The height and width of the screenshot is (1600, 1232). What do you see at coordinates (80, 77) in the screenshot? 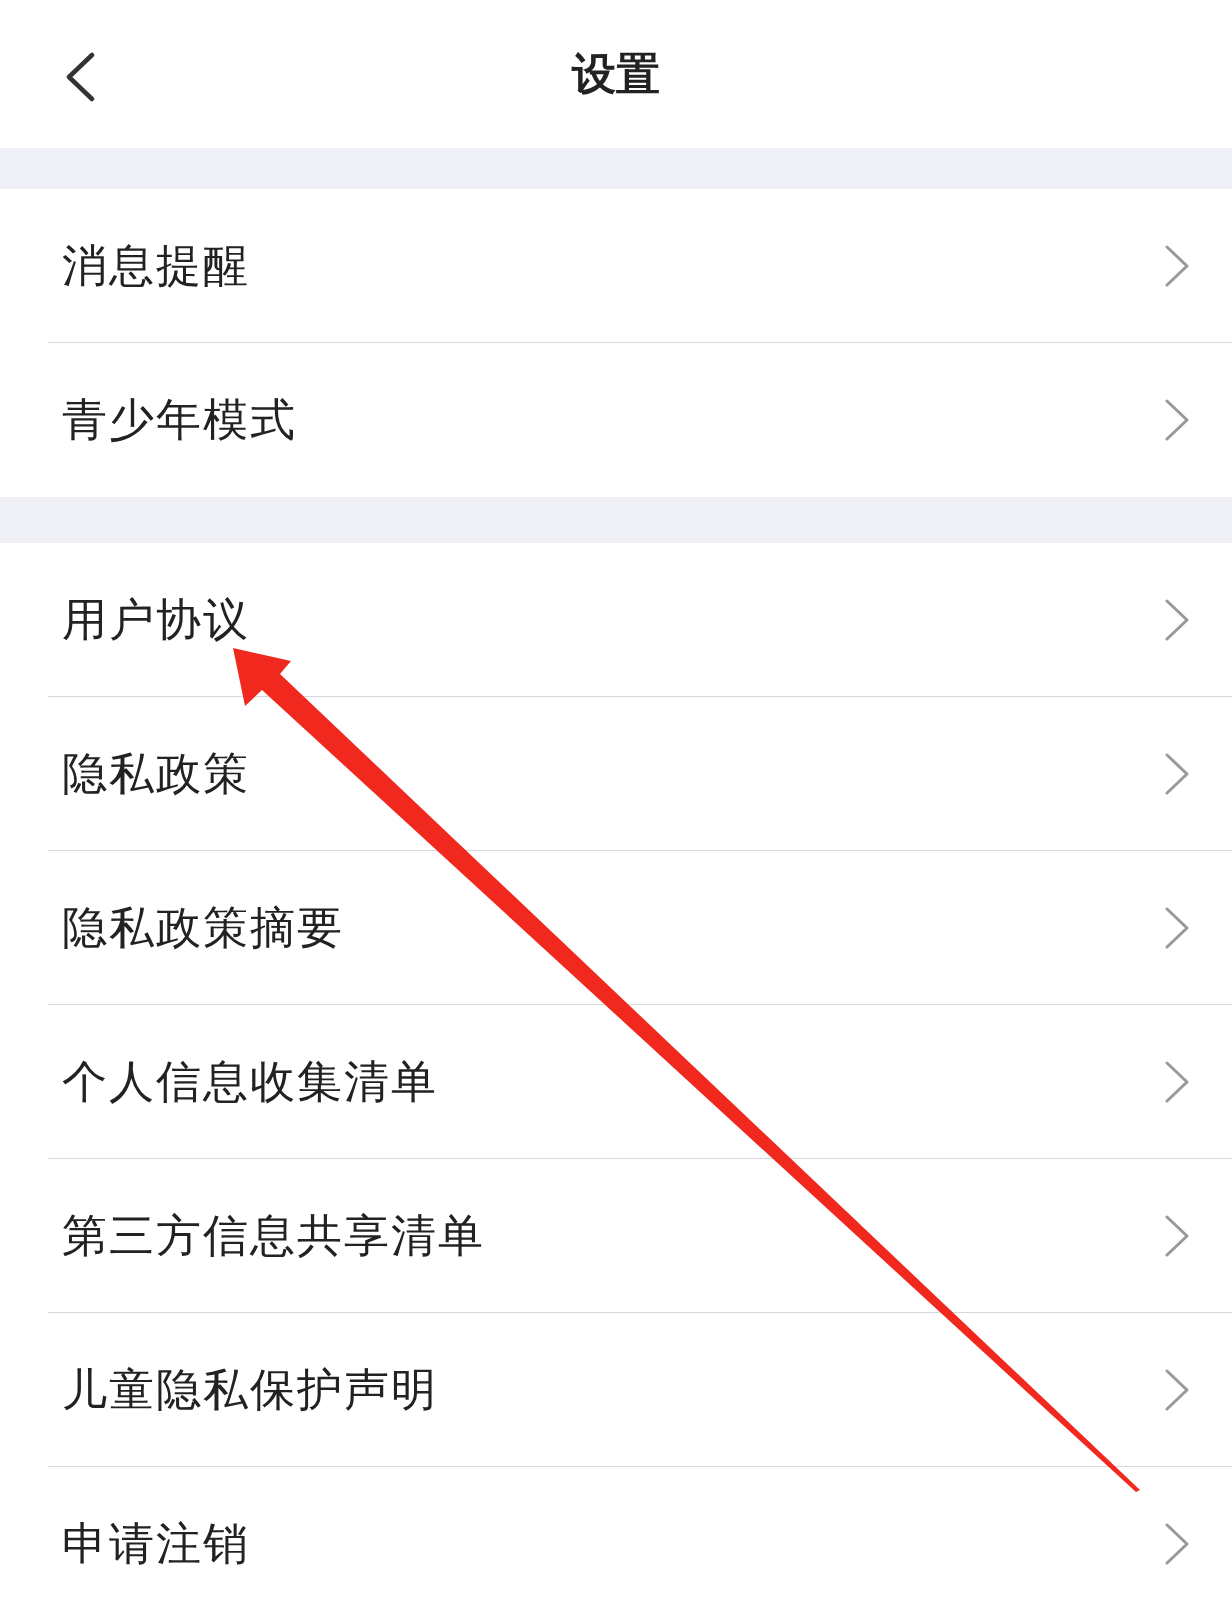
I see `back-icon` at bounding box center [80, 77].